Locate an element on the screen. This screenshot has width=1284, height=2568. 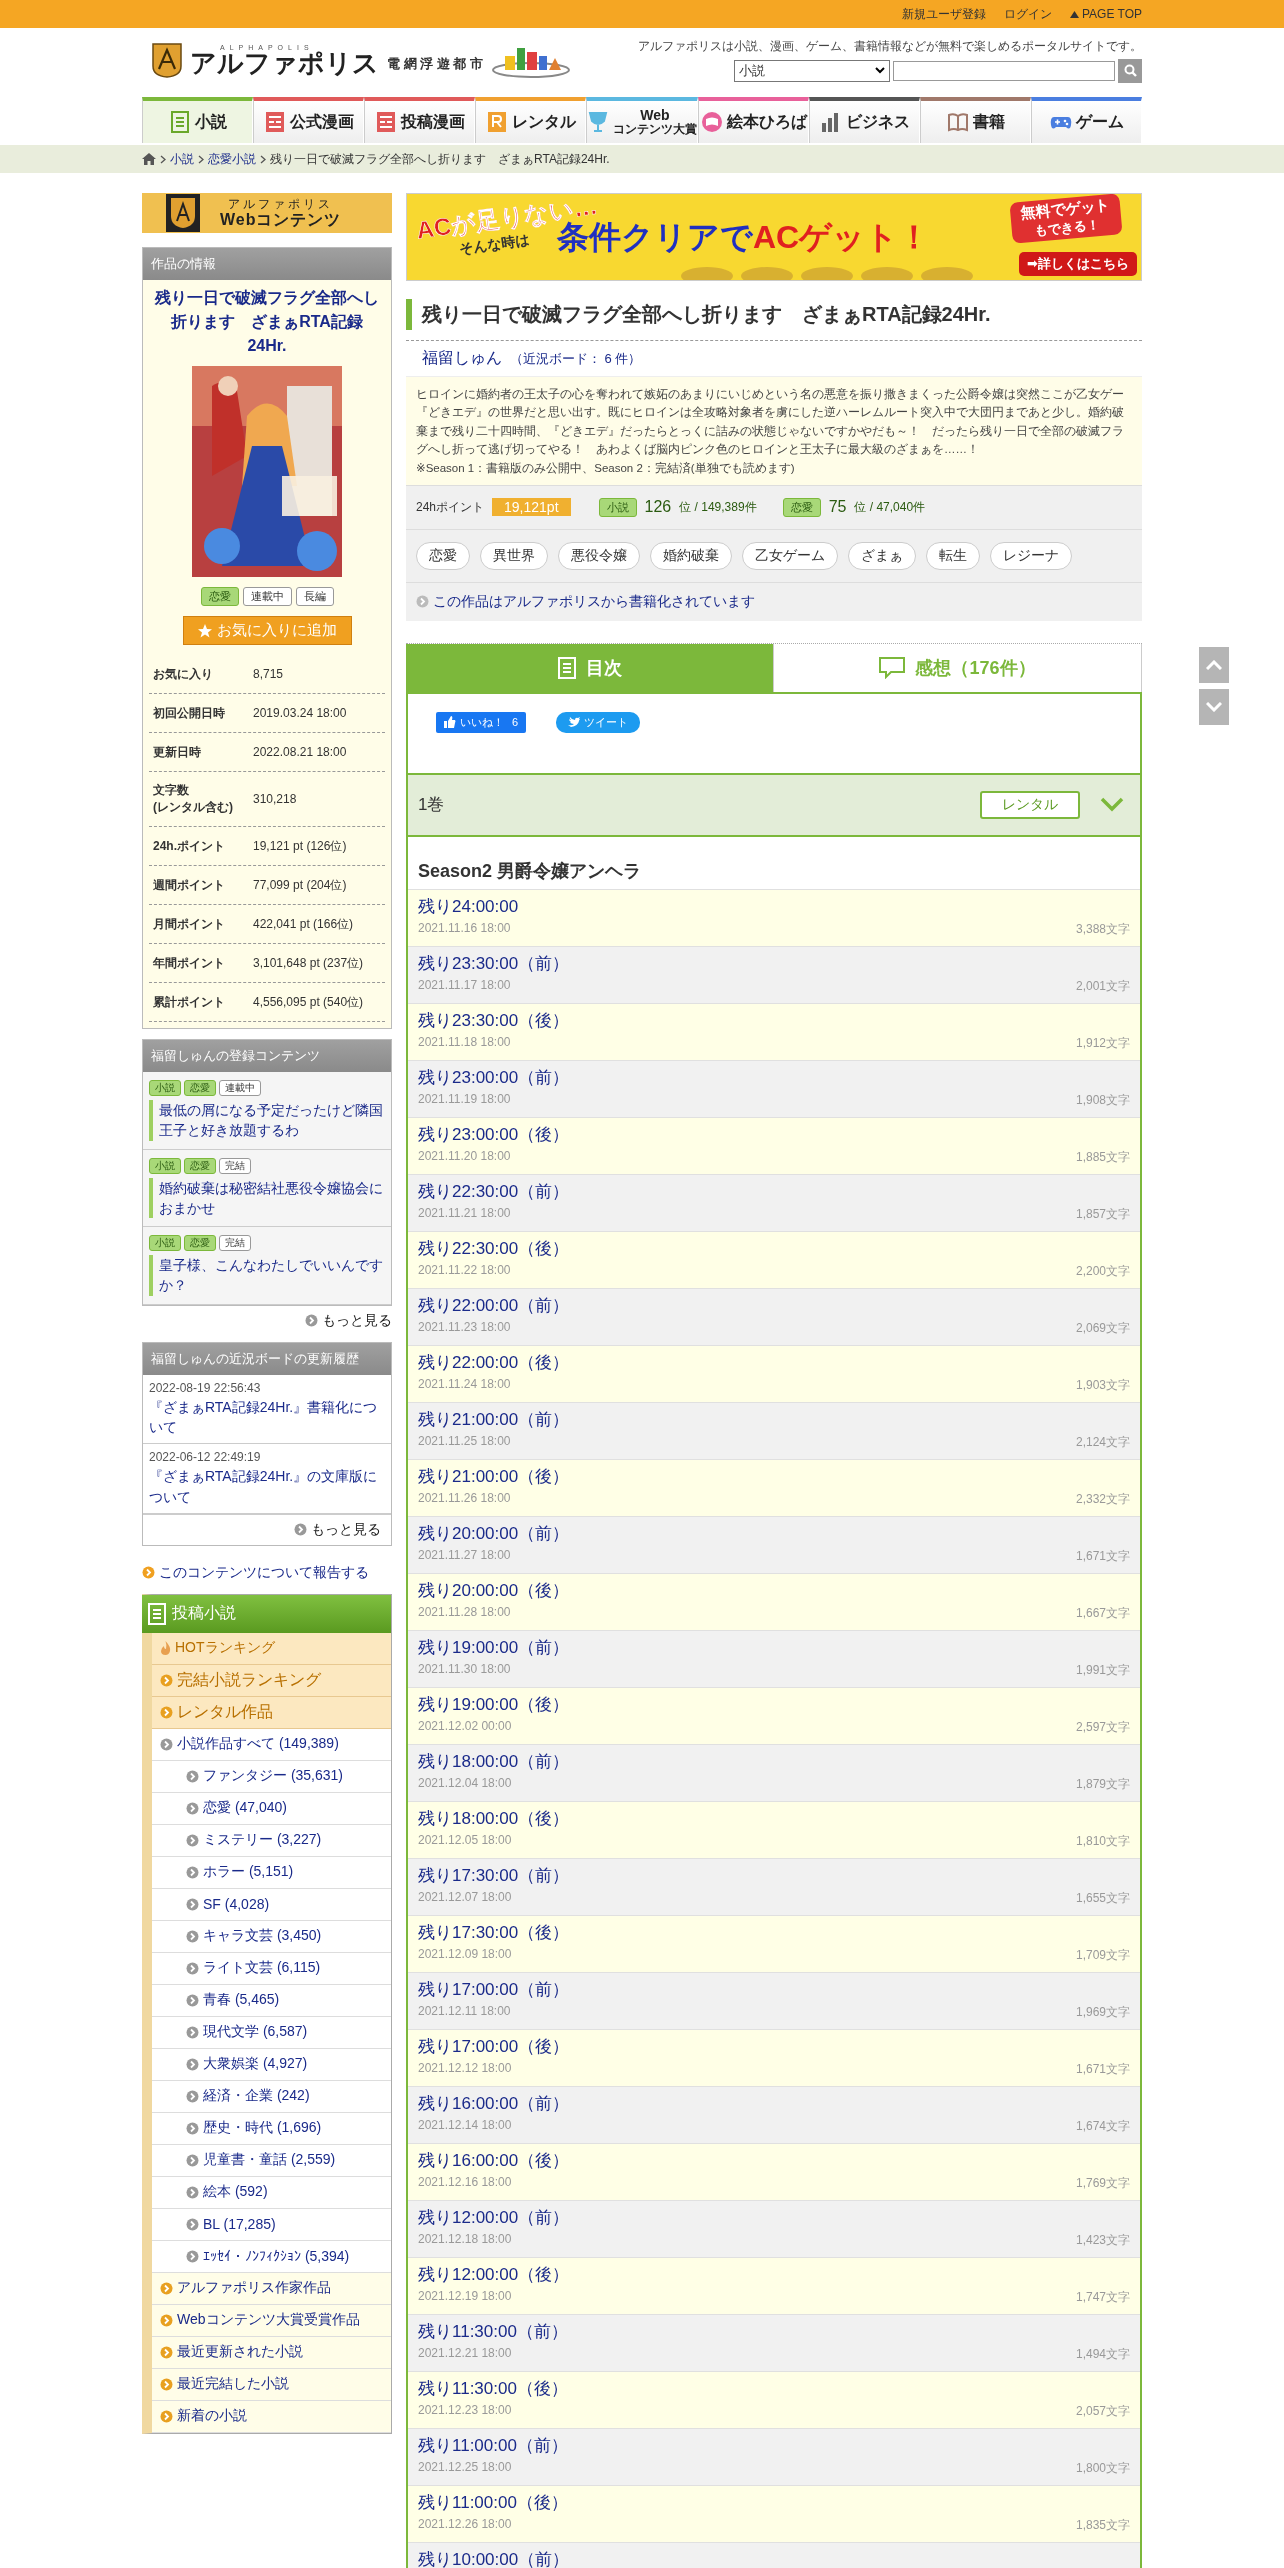
stat-label: お気に入り is located at coordinates (183, 674).